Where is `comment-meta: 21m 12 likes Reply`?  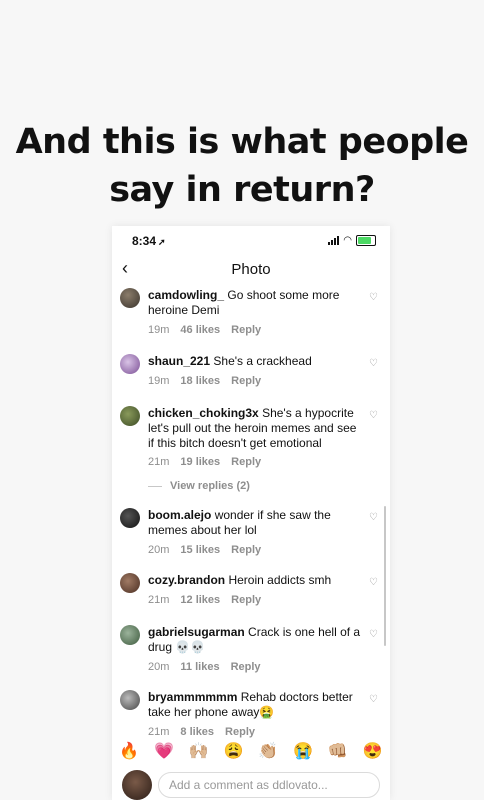 comment-meta: 21m 12 likes Reply is located at coordinates (210, 600).